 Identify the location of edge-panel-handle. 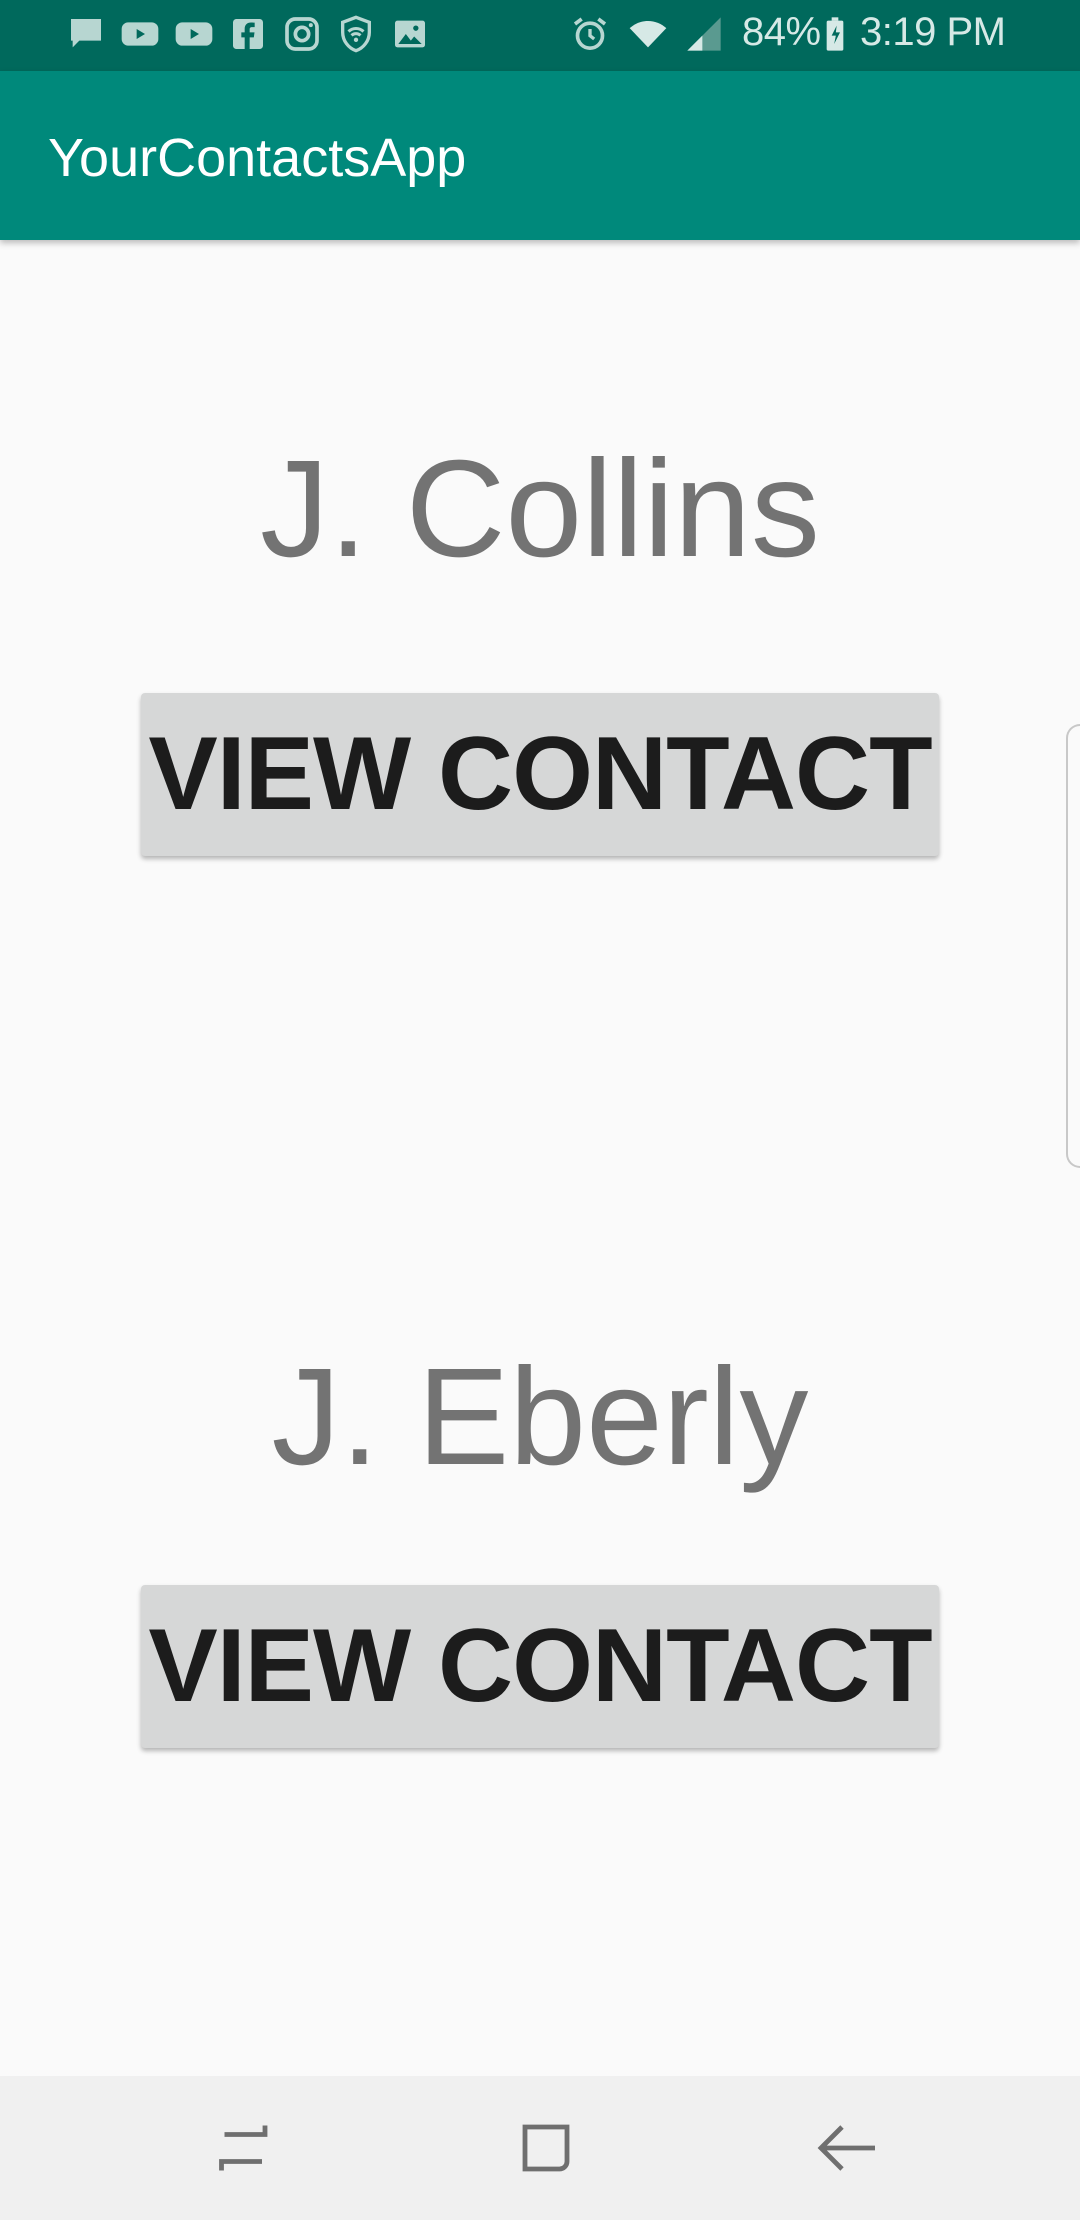
(1073, 946).